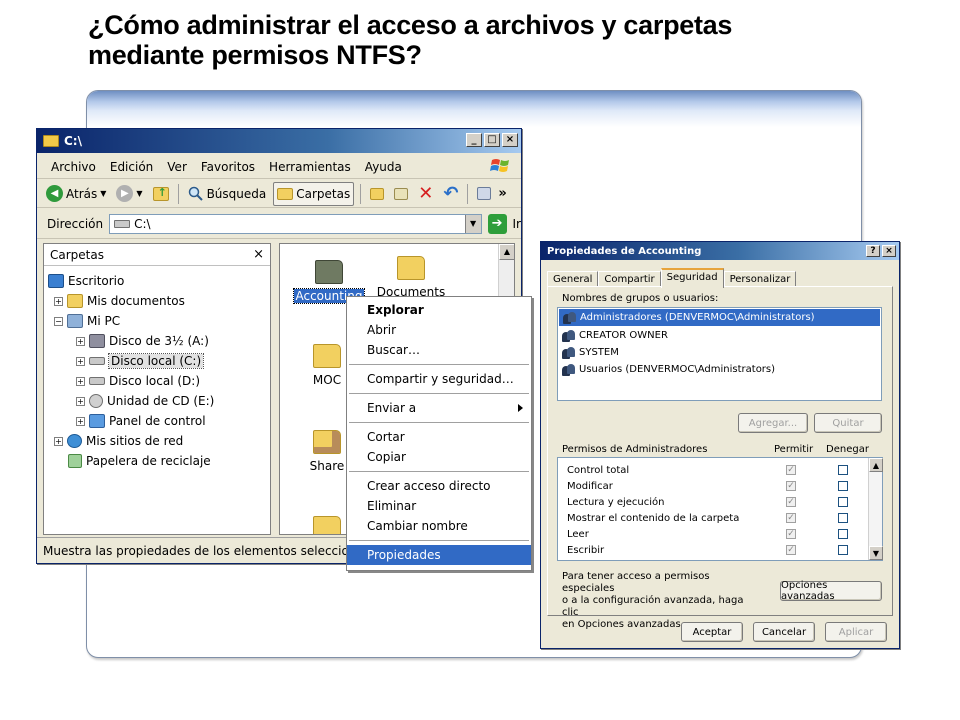 This screenshot has width=960, height=720. I want to click on menu-item-cortar: Cortar, so click(439, 437).